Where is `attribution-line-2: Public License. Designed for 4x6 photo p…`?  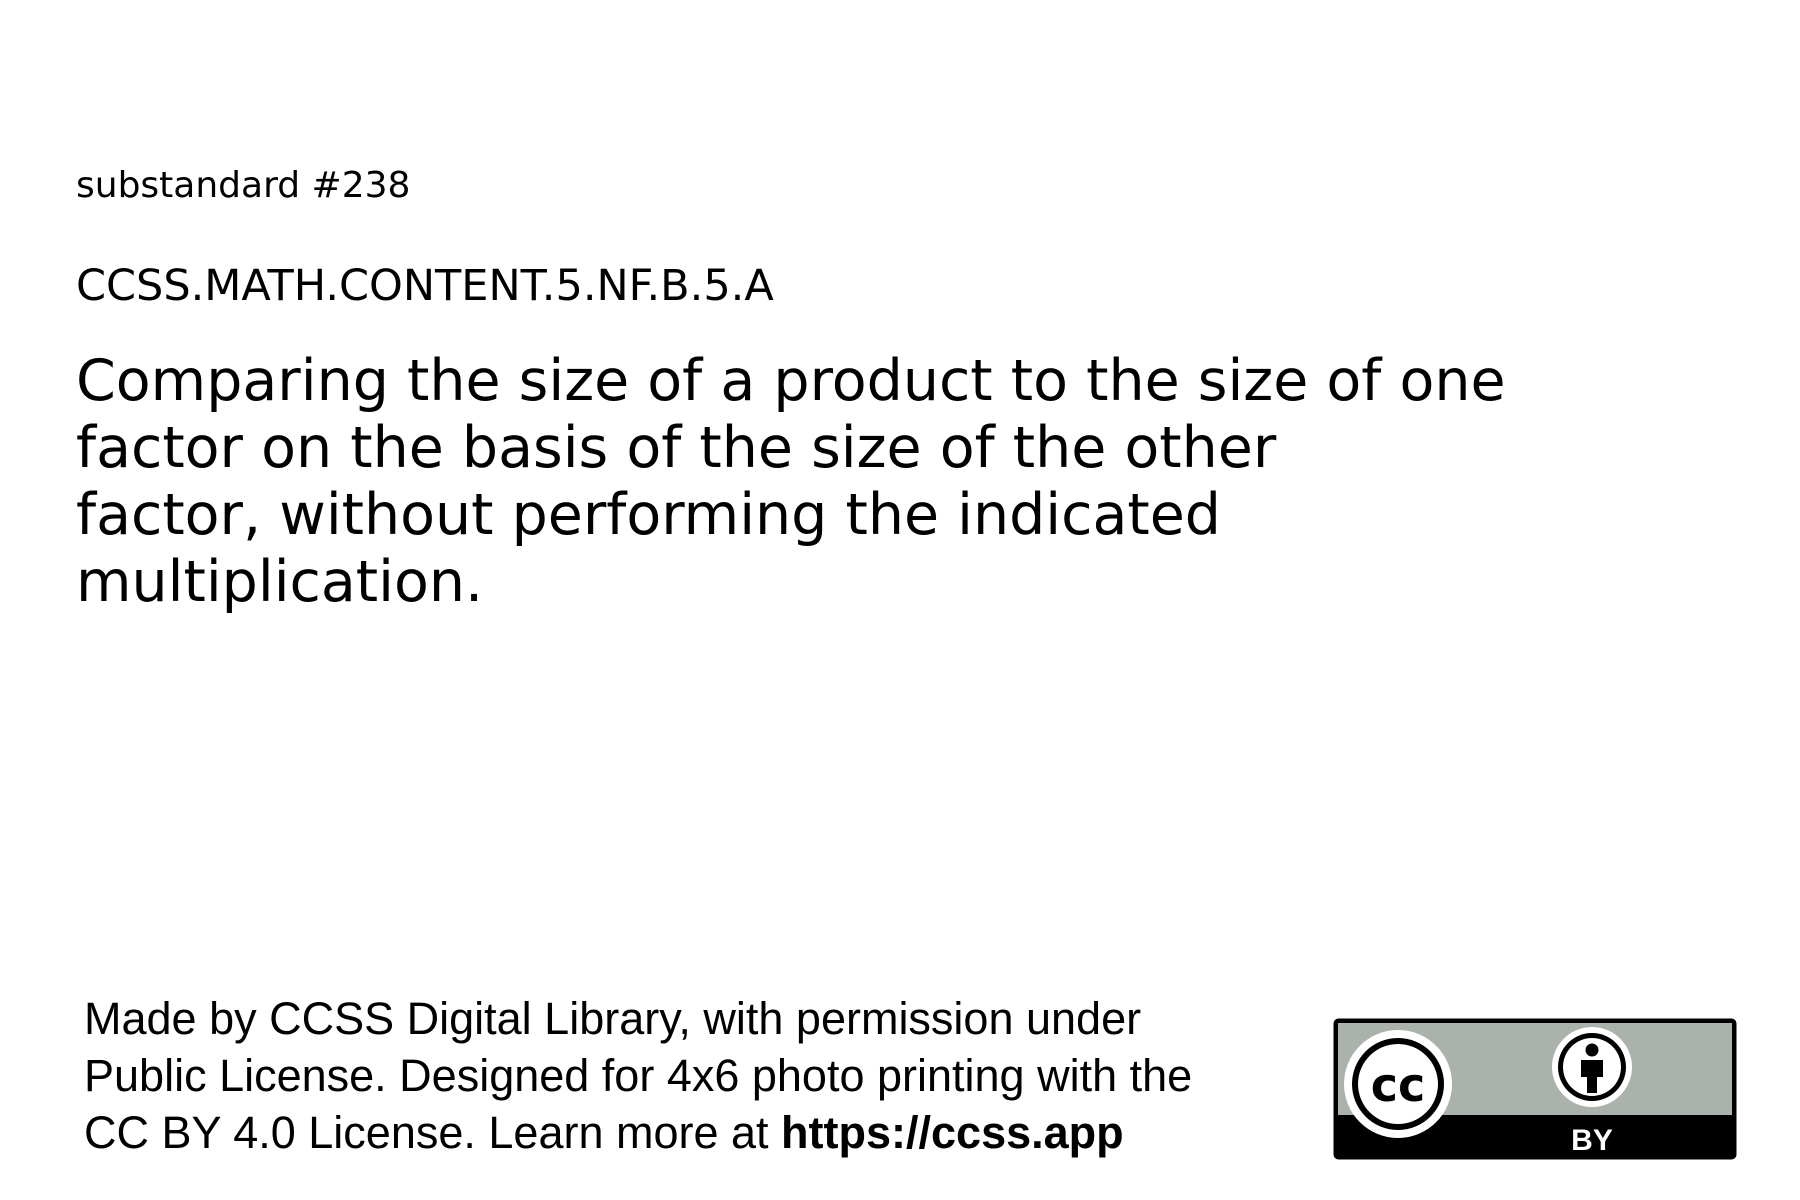
attribution-line-2: Public License. Designed for 4x6 photo p… is located at coordinates (638, 1075).